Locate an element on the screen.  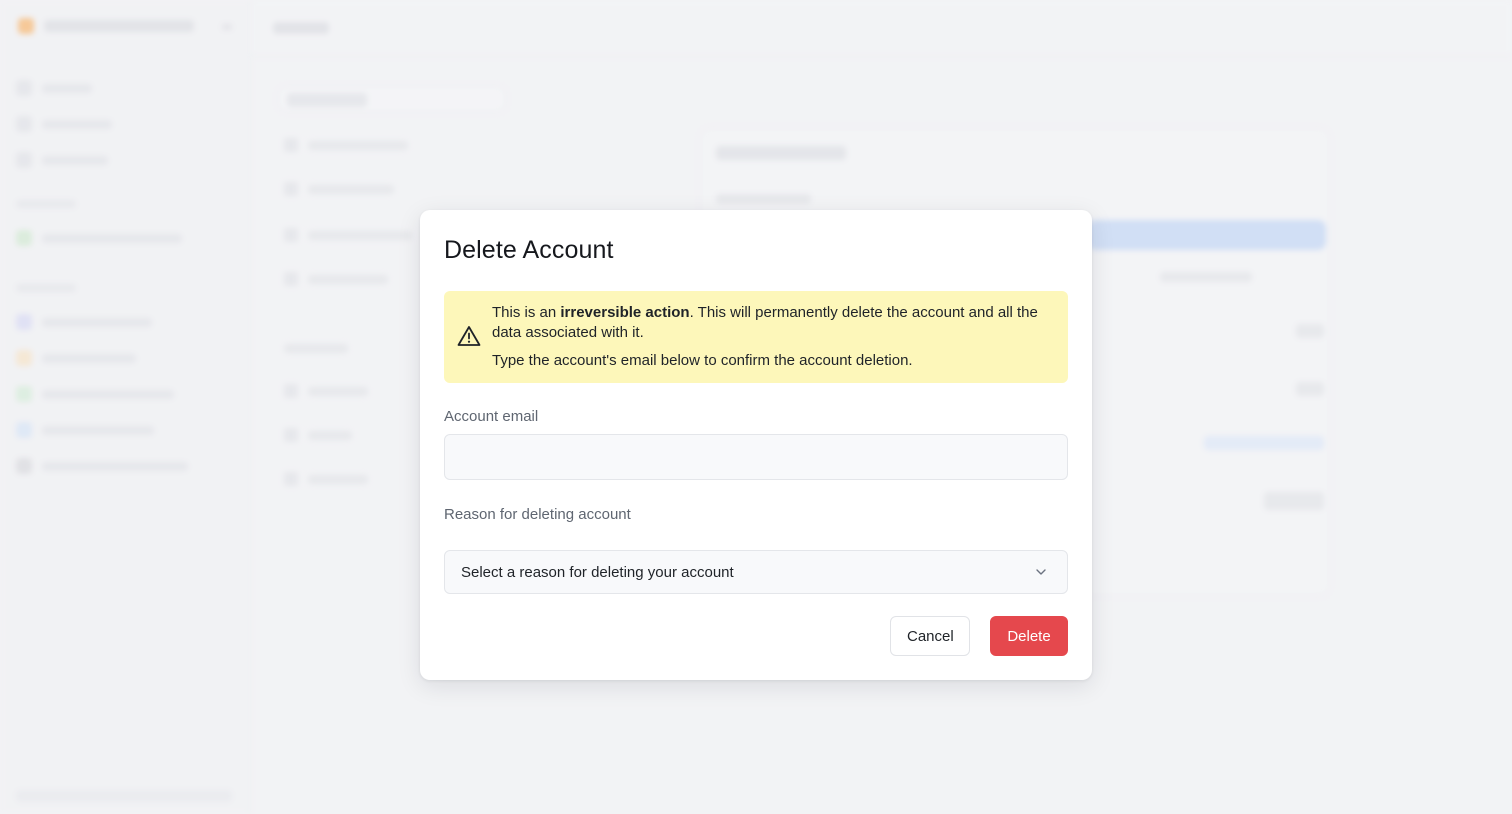
warning-prefix: This is an is located at coordinates (526, 312).